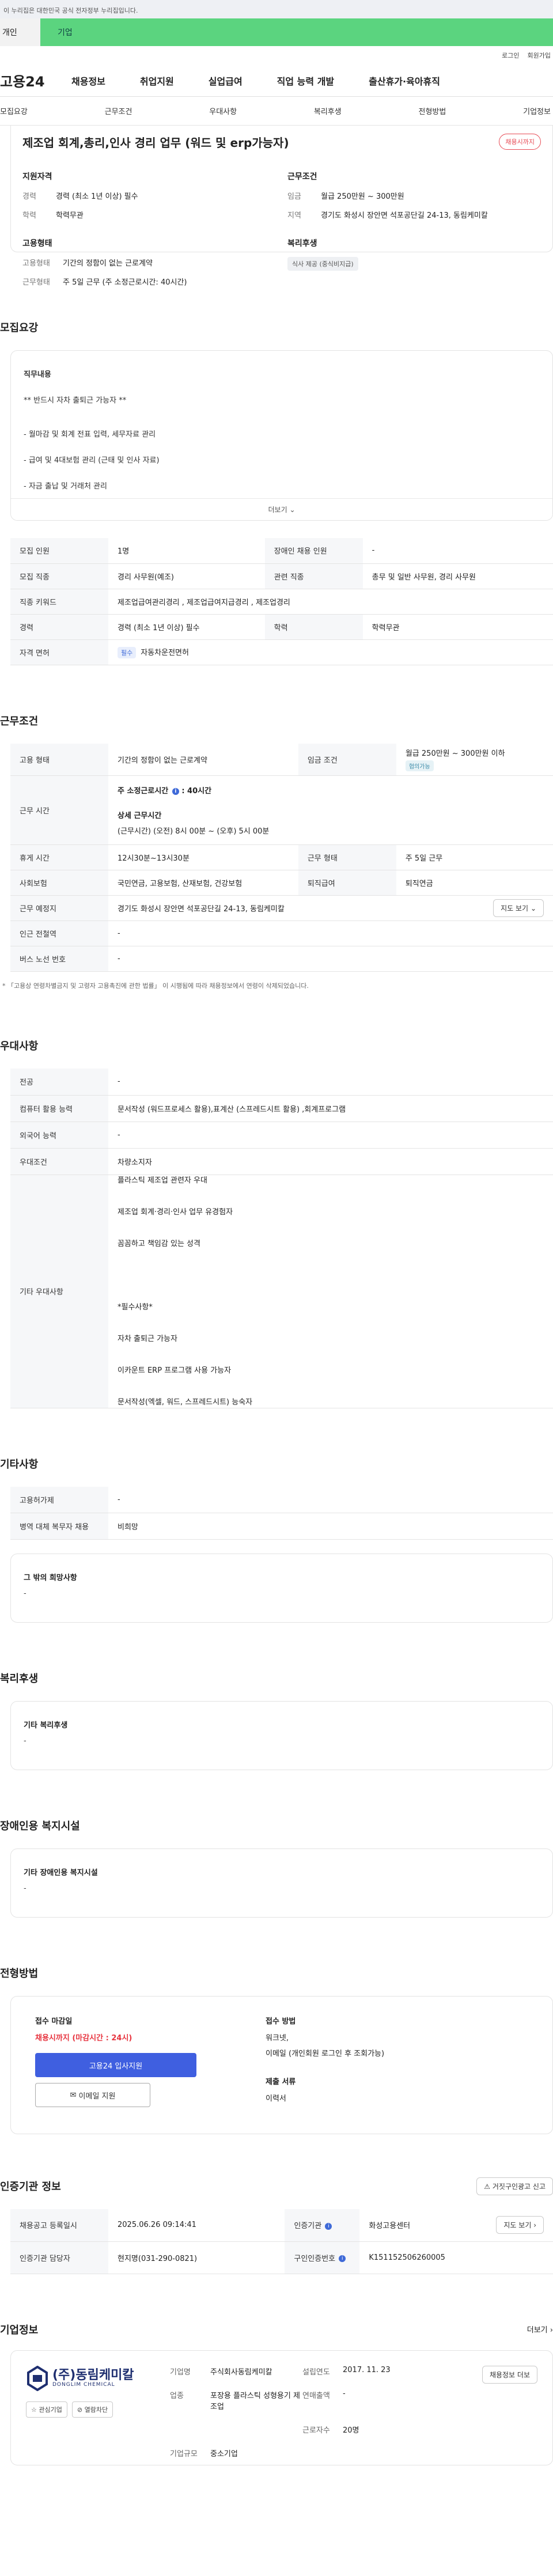 The height and width of the screenshot is (2576, 553). What do you see at coordinates (50, 1578) in the screenshot?
I see `box-title: 그 밖의 희망사항` at bounding box center [50, 1578].